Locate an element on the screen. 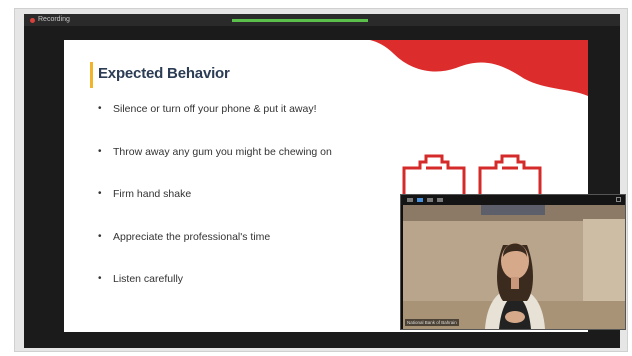 This screenshot has height=356, width=632. bullet-item: • Firm hand shake is located at coordinates (215, 208).